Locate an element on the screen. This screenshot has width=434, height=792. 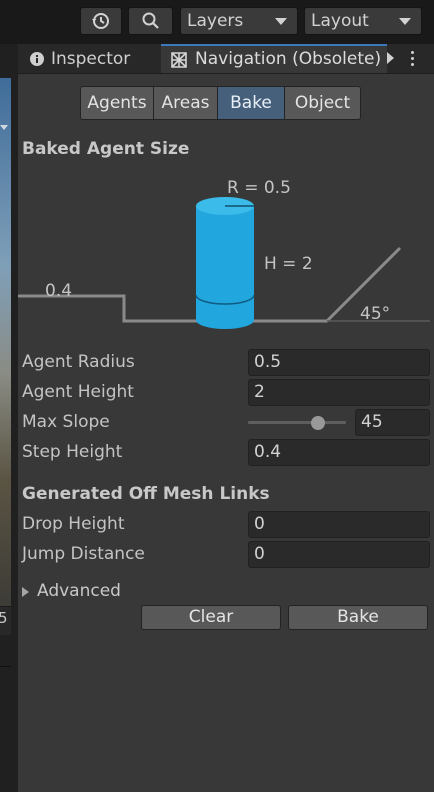
scene-view is located at coordinates (5, 346).